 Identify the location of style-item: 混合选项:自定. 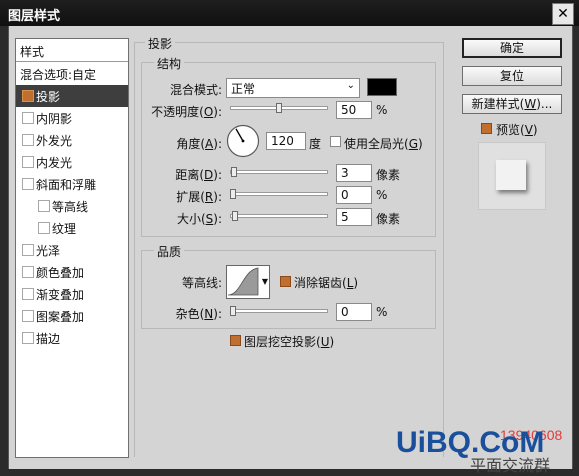
(72, 74).